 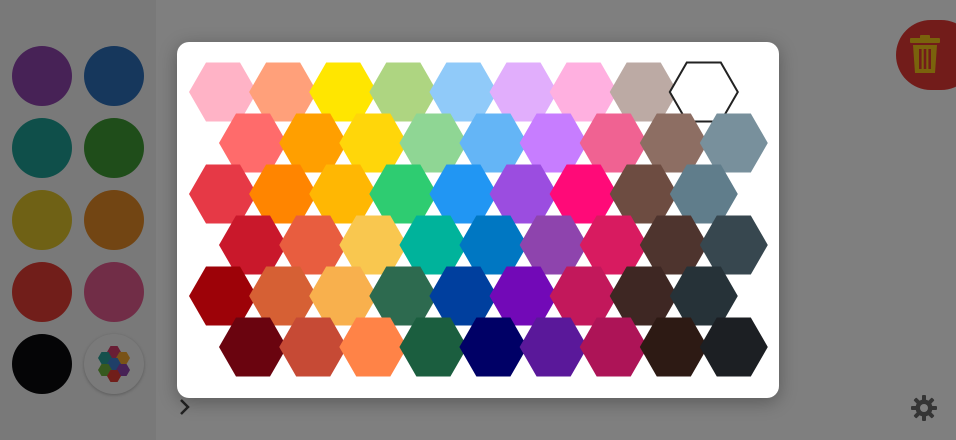 I want to click on hex-swatch-r2-c1, so click(x=253, y=143).